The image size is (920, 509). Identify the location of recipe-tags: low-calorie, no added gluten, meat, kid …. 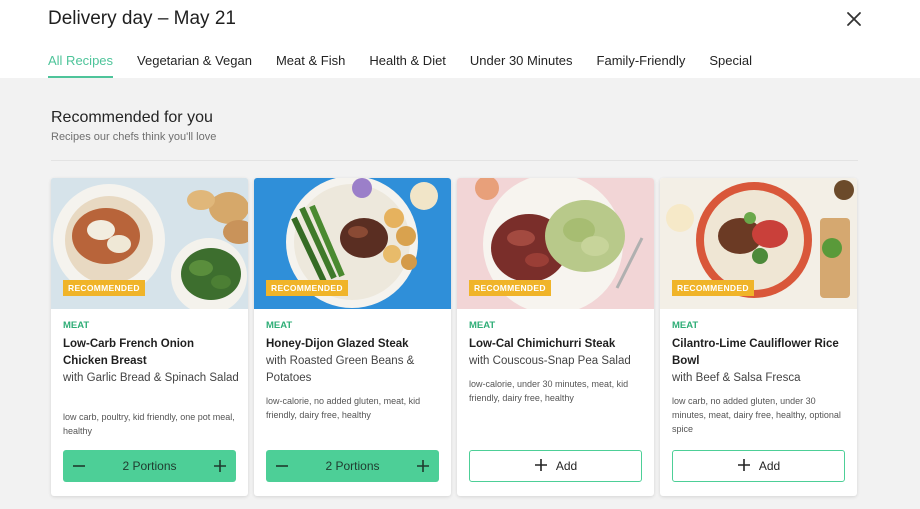
(343, 408).